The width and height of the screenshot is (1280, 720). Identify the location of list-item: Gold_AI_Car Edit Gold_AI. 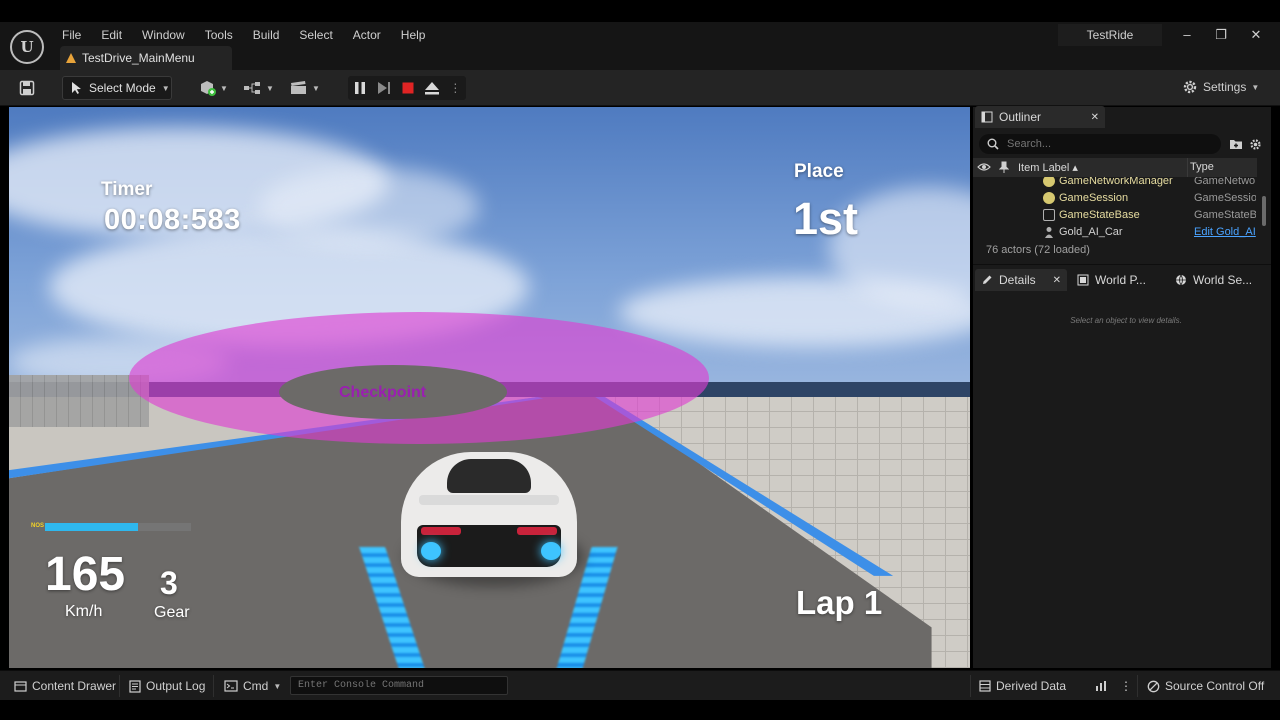
(1115, 231).